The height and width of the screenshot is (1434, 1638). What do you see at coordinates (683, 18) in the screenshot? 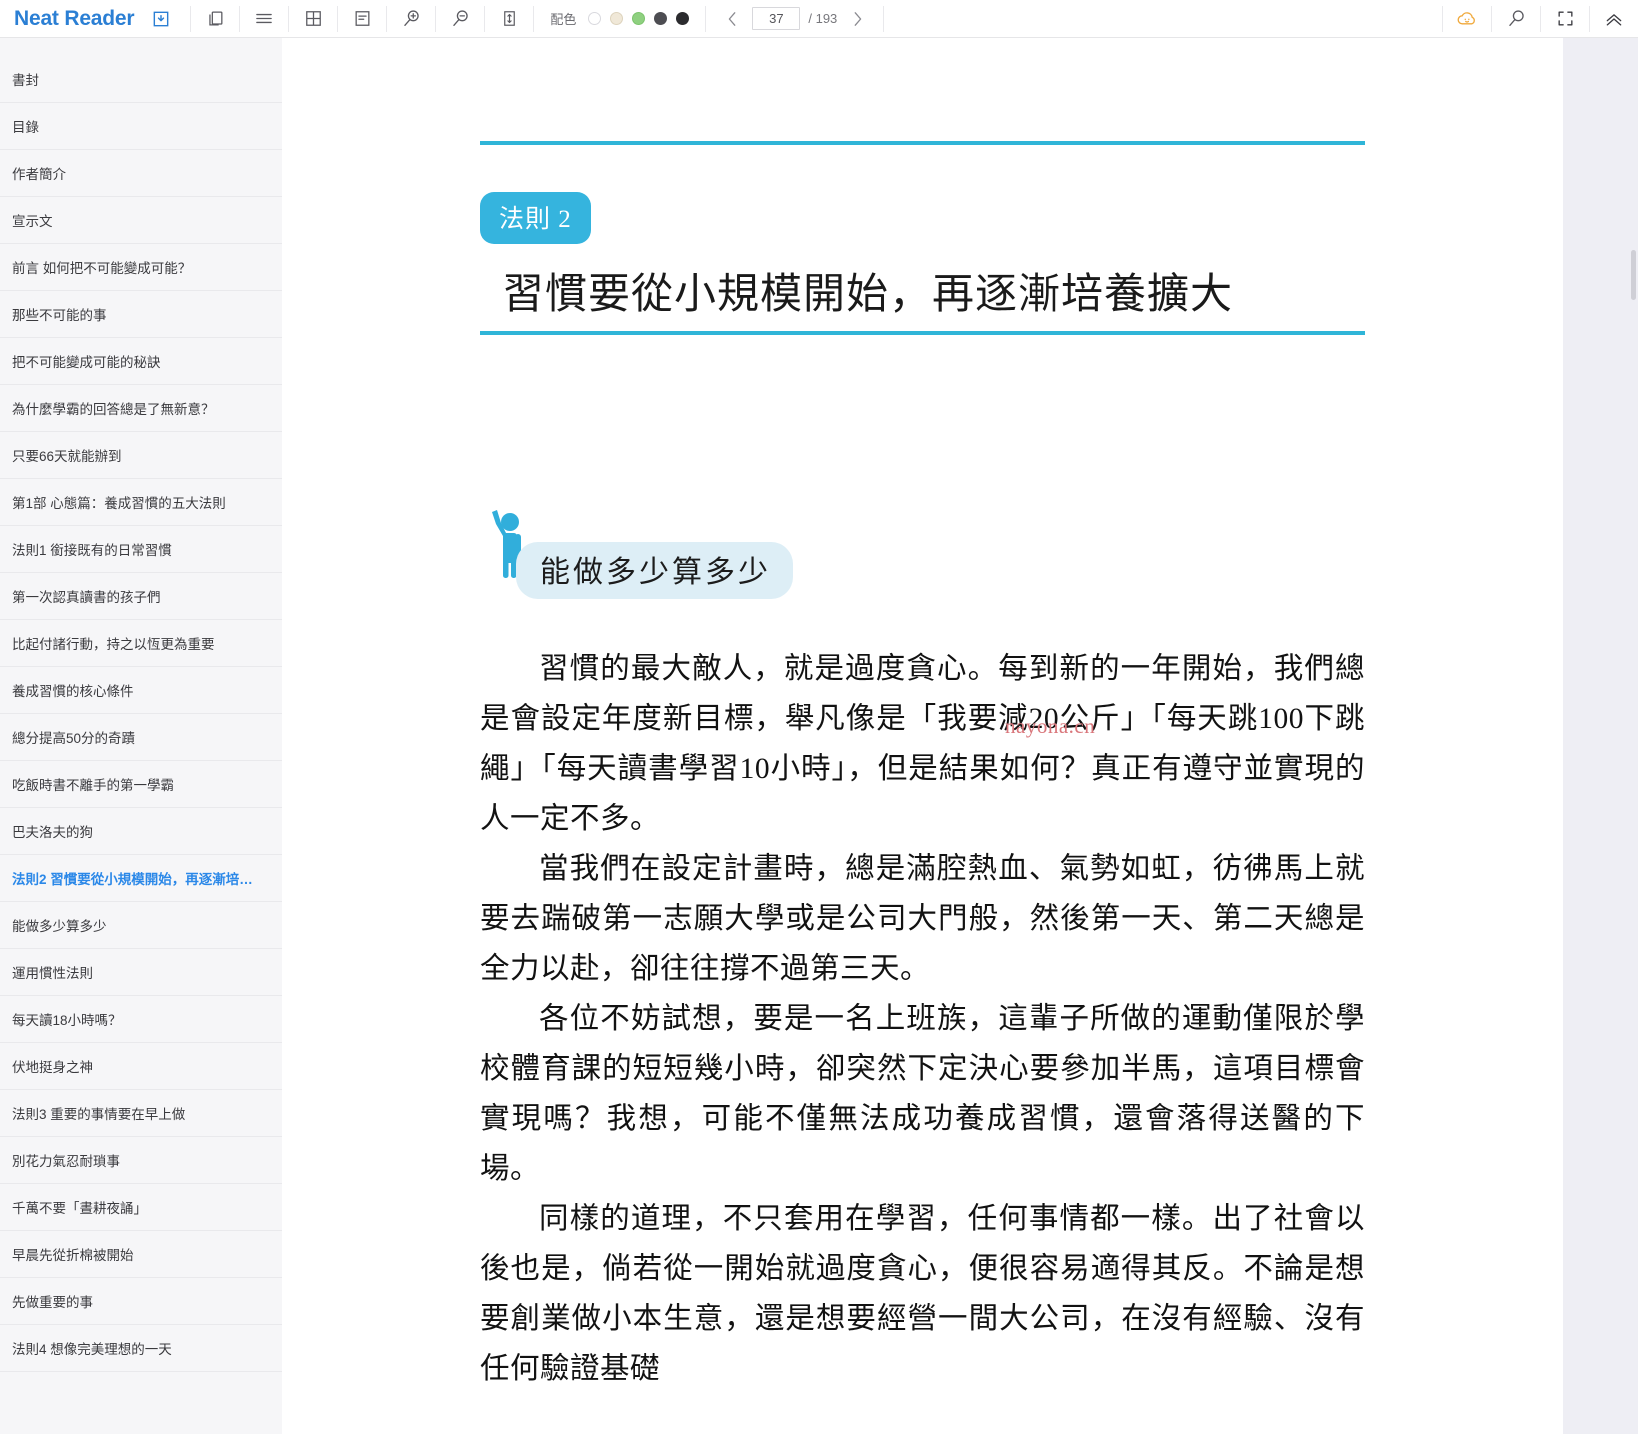
I see `theme-swatch-black` at bounding box center [683, 18].